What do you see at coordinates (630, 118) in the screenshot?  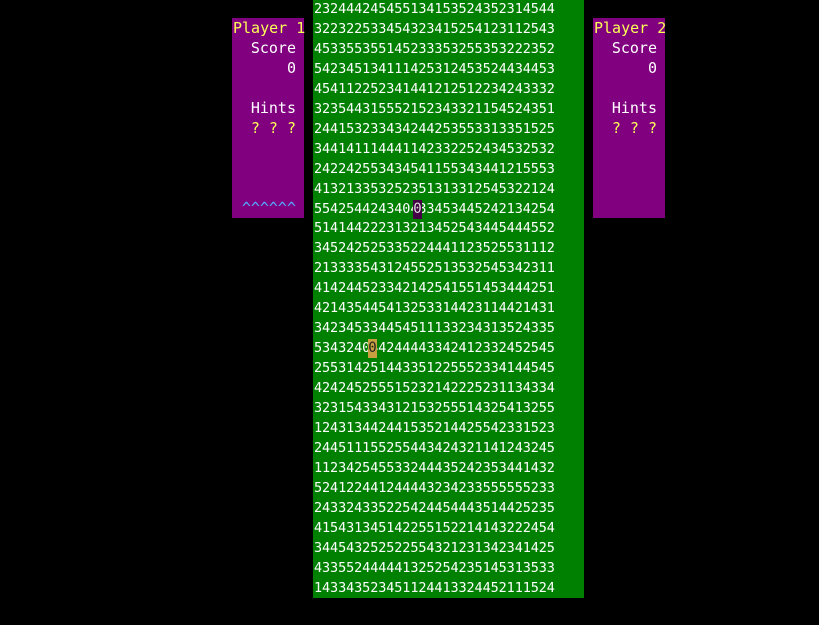 I see `player2-panel: Player 2 Score 0 Hints ? ? ?` at bounding box center [630, 118].